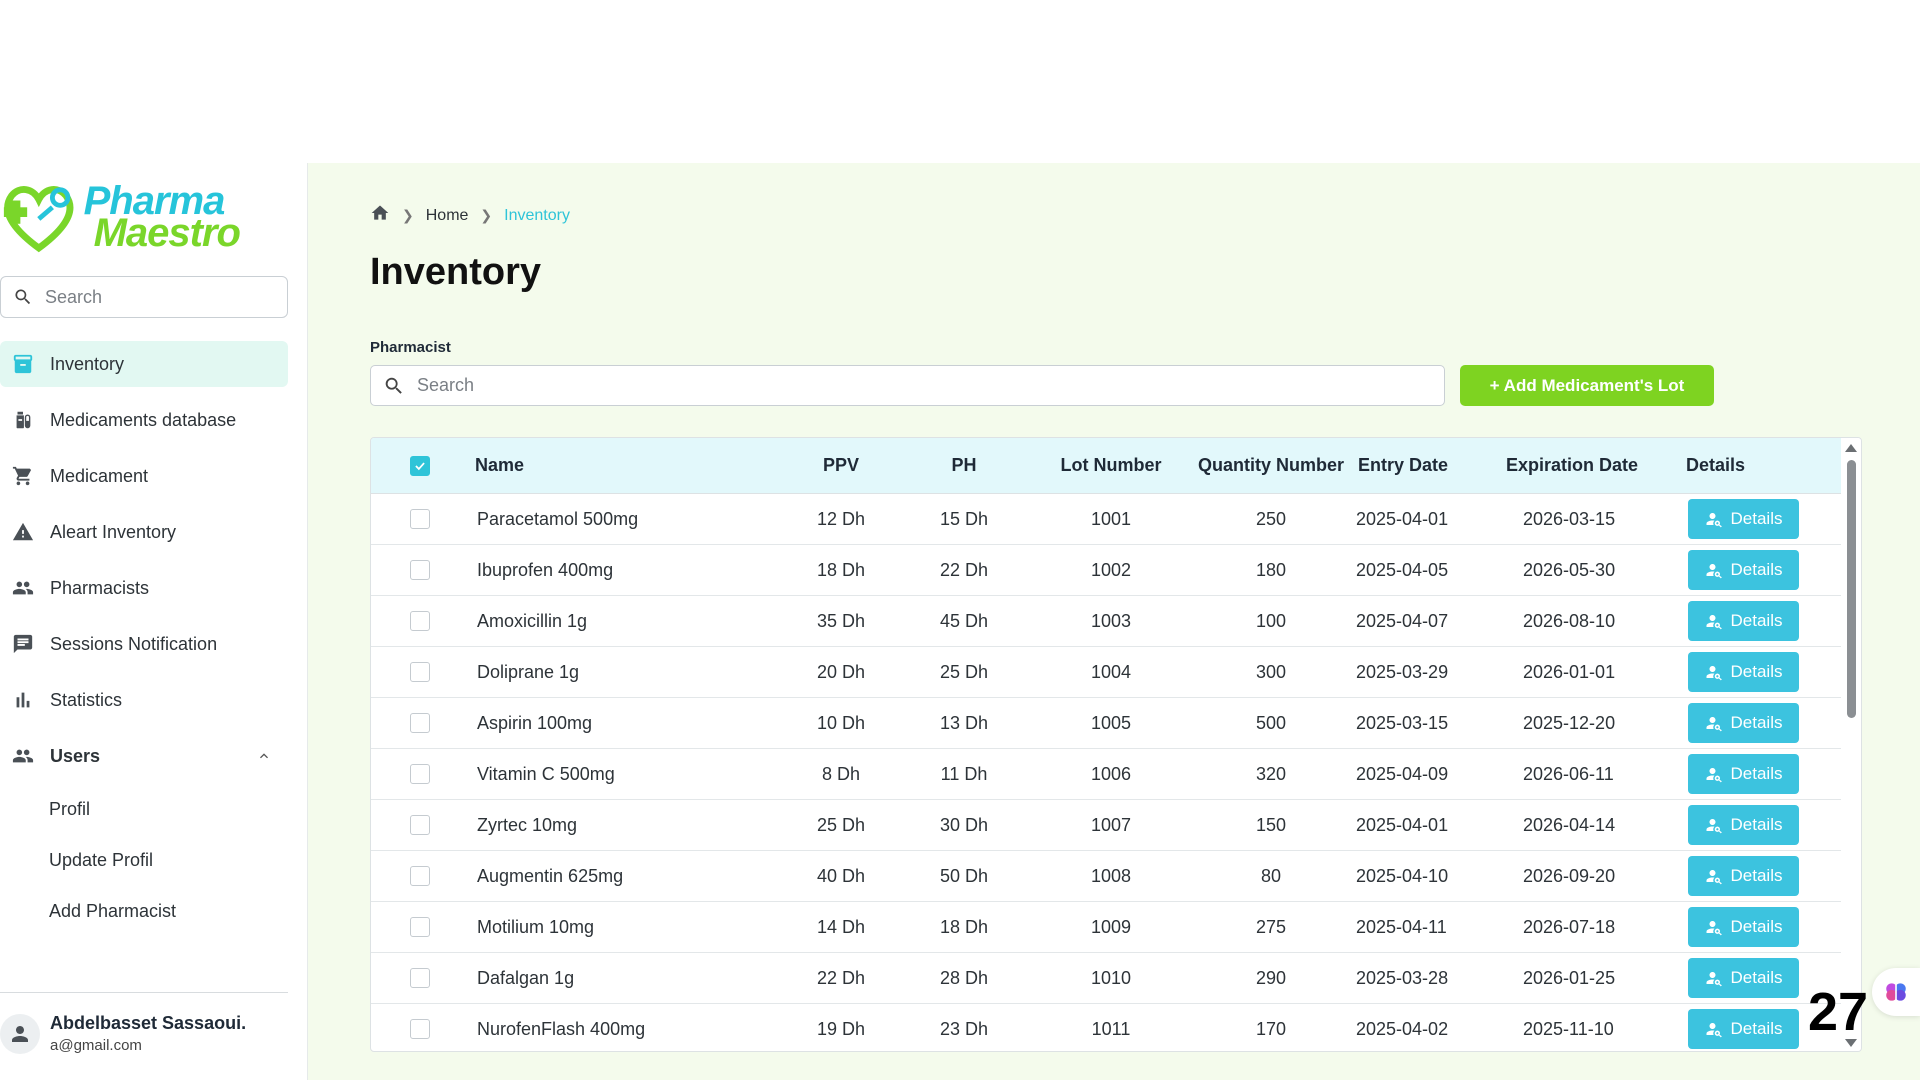 The height and width of the screenshot is (1080, 1920). What do you see at coordinates (907, 385) in the screenshot?
I see `search-input` at bounding box center [907, 385].